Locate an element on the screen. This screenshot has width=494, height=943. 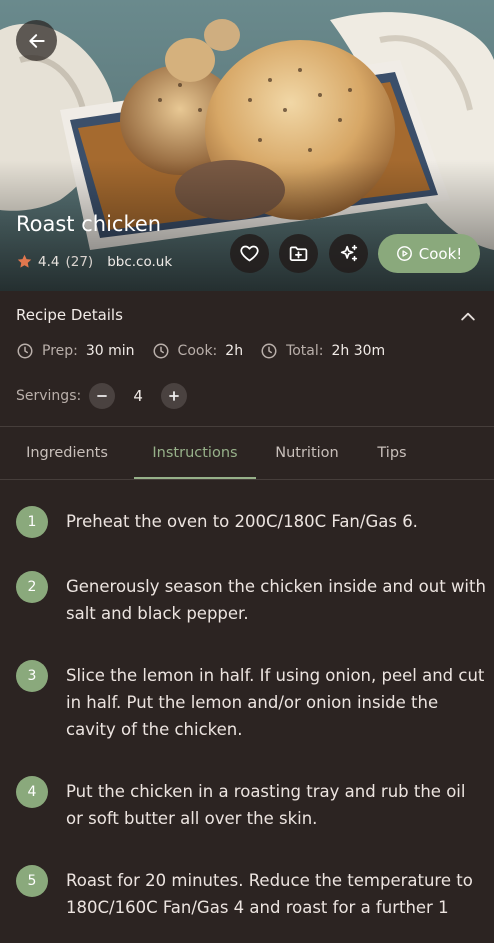
minus-icon is located at coordinates (102, 396).